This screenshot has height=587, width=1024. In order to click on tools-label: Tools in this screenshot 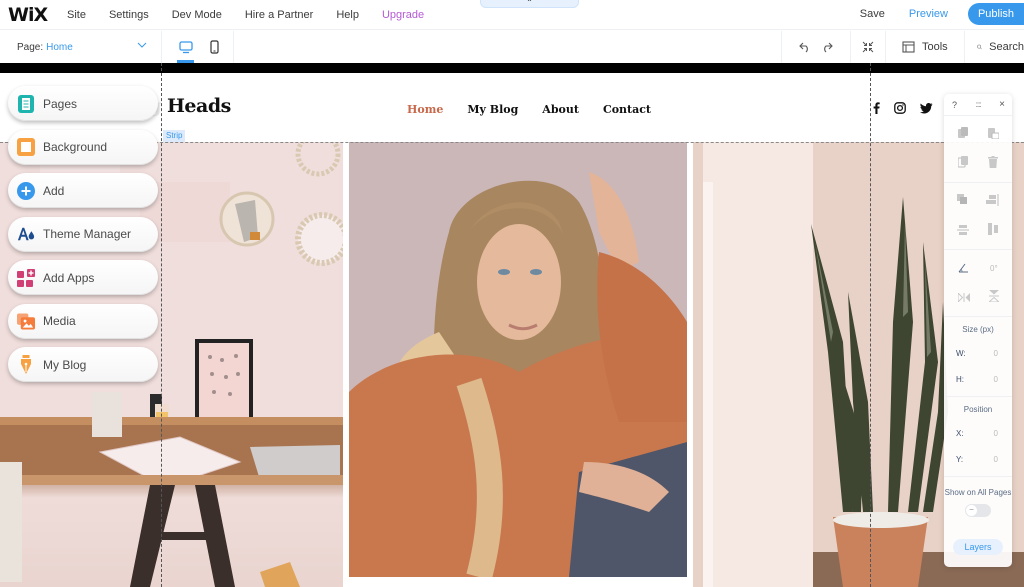, I will do `click(935, 47)`.